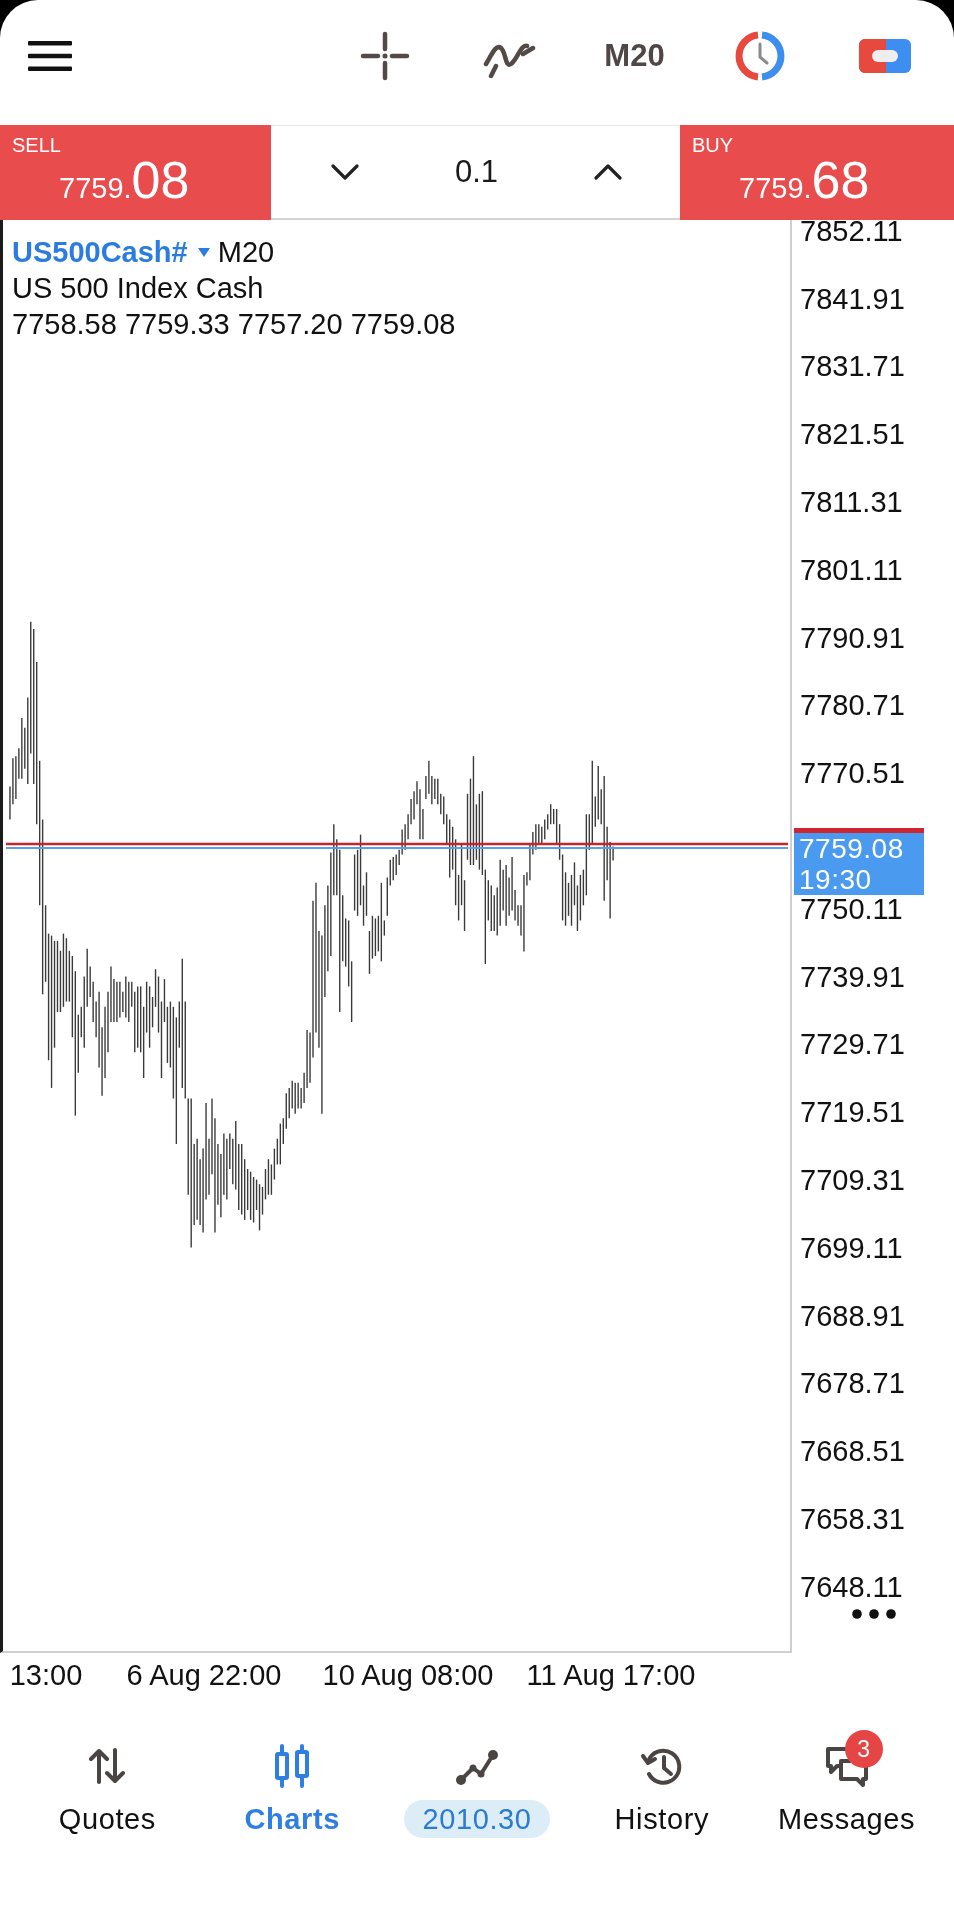 The height and width of the screenshot is (1920, 954). What do you see at coordinates (852, 637) in the screenshot?
I see `price-axis-label: 7790.91` at bounding box center [852, 637].